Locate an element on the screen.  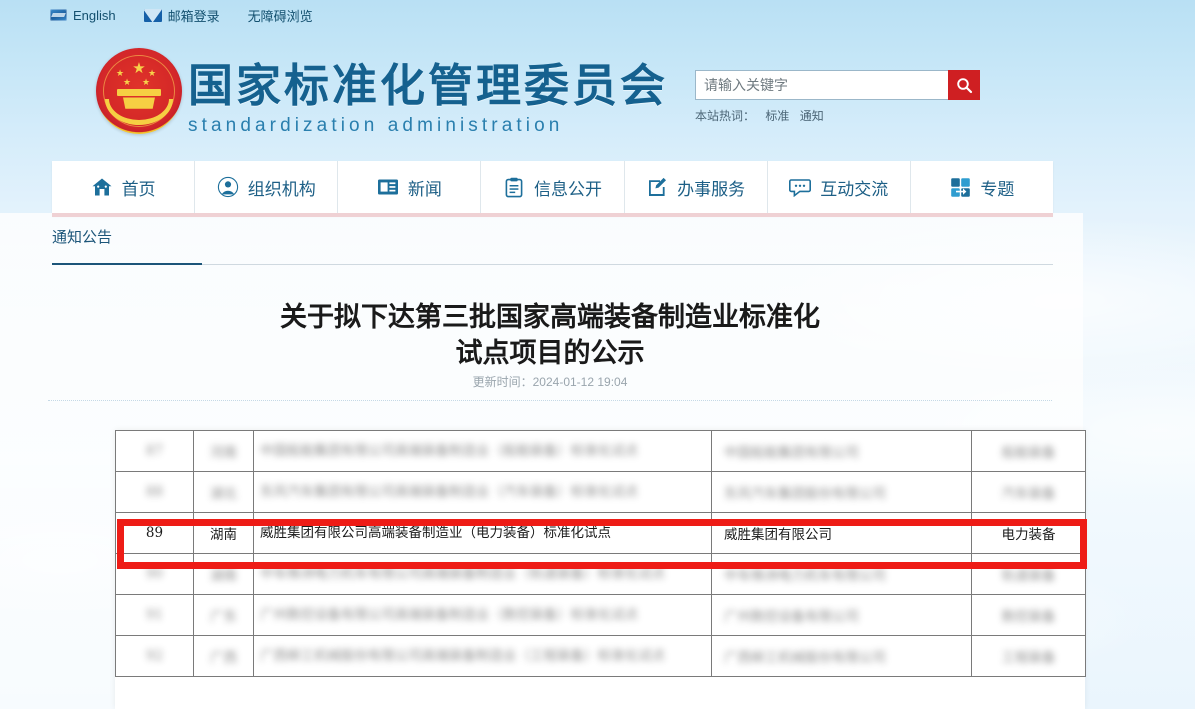
table-cell-name: 威胜集团有限公司高端装备制造业（电力装备）标准化试点 is located at coordinates (482, 533).